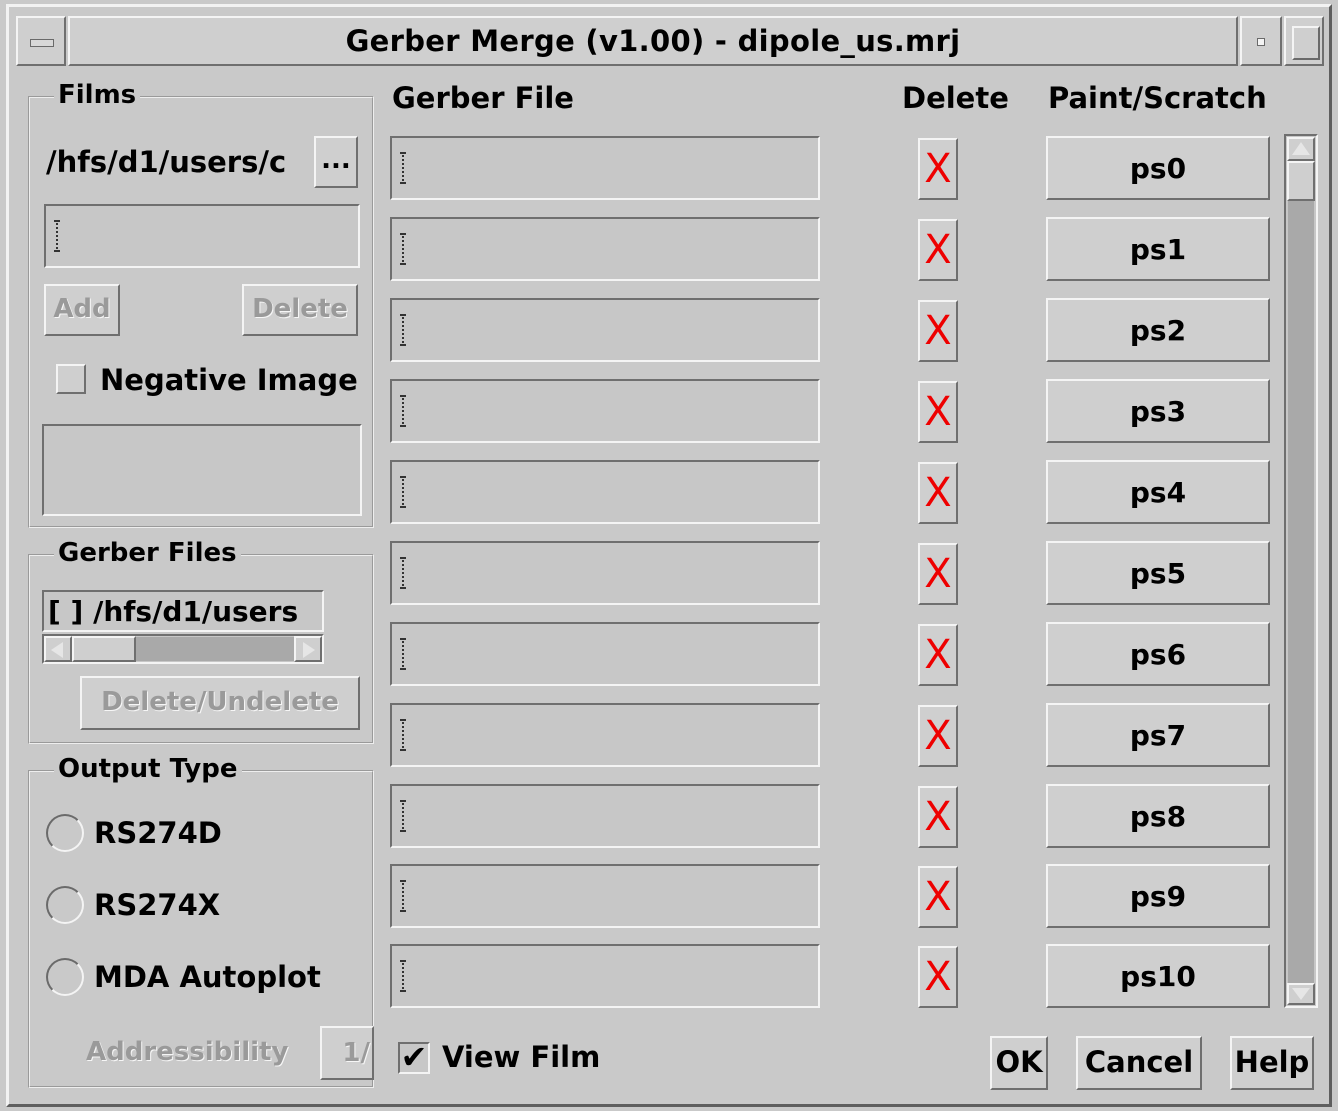 The height and width of the screenshot is (1111, 1338). What do you see at coordinates (1019, 1063) in the screenshot?
I see `ok-button: OK` at bounding box center [1019, 1063].